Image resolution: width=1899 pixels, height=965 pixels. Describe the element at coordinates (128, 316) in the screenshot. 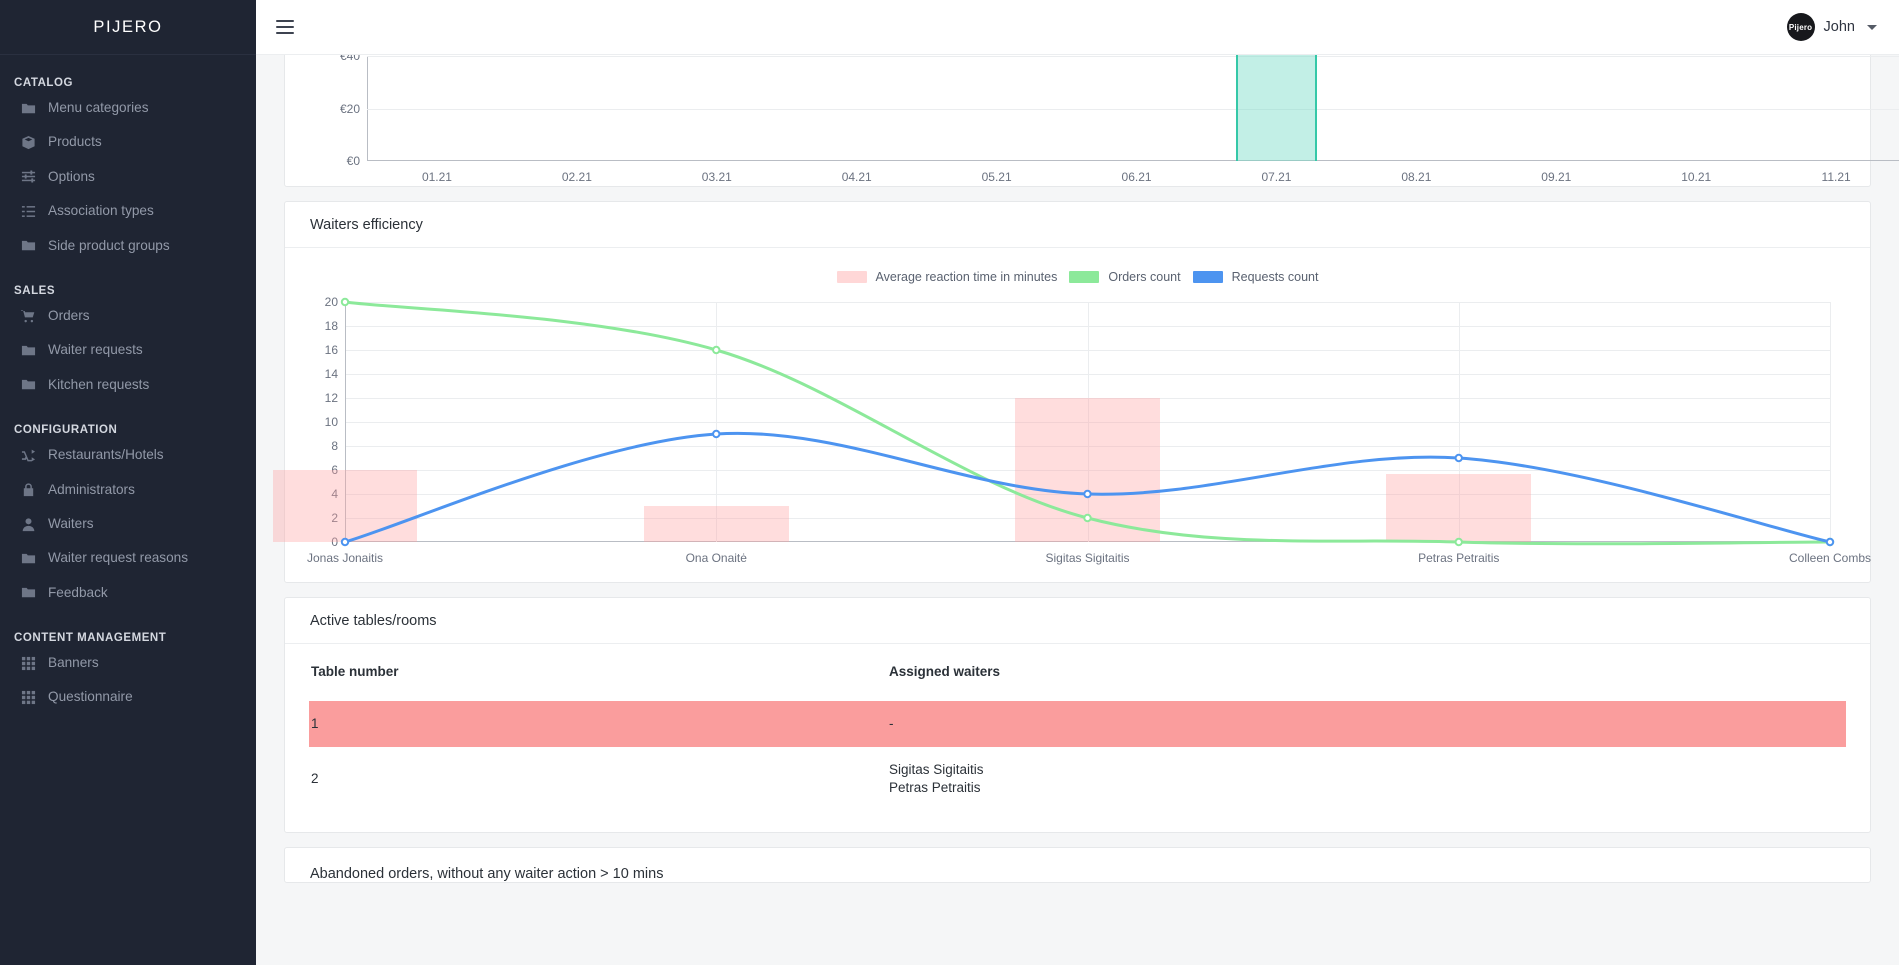

I see `sidebar-item-orders: Orders` at that location.